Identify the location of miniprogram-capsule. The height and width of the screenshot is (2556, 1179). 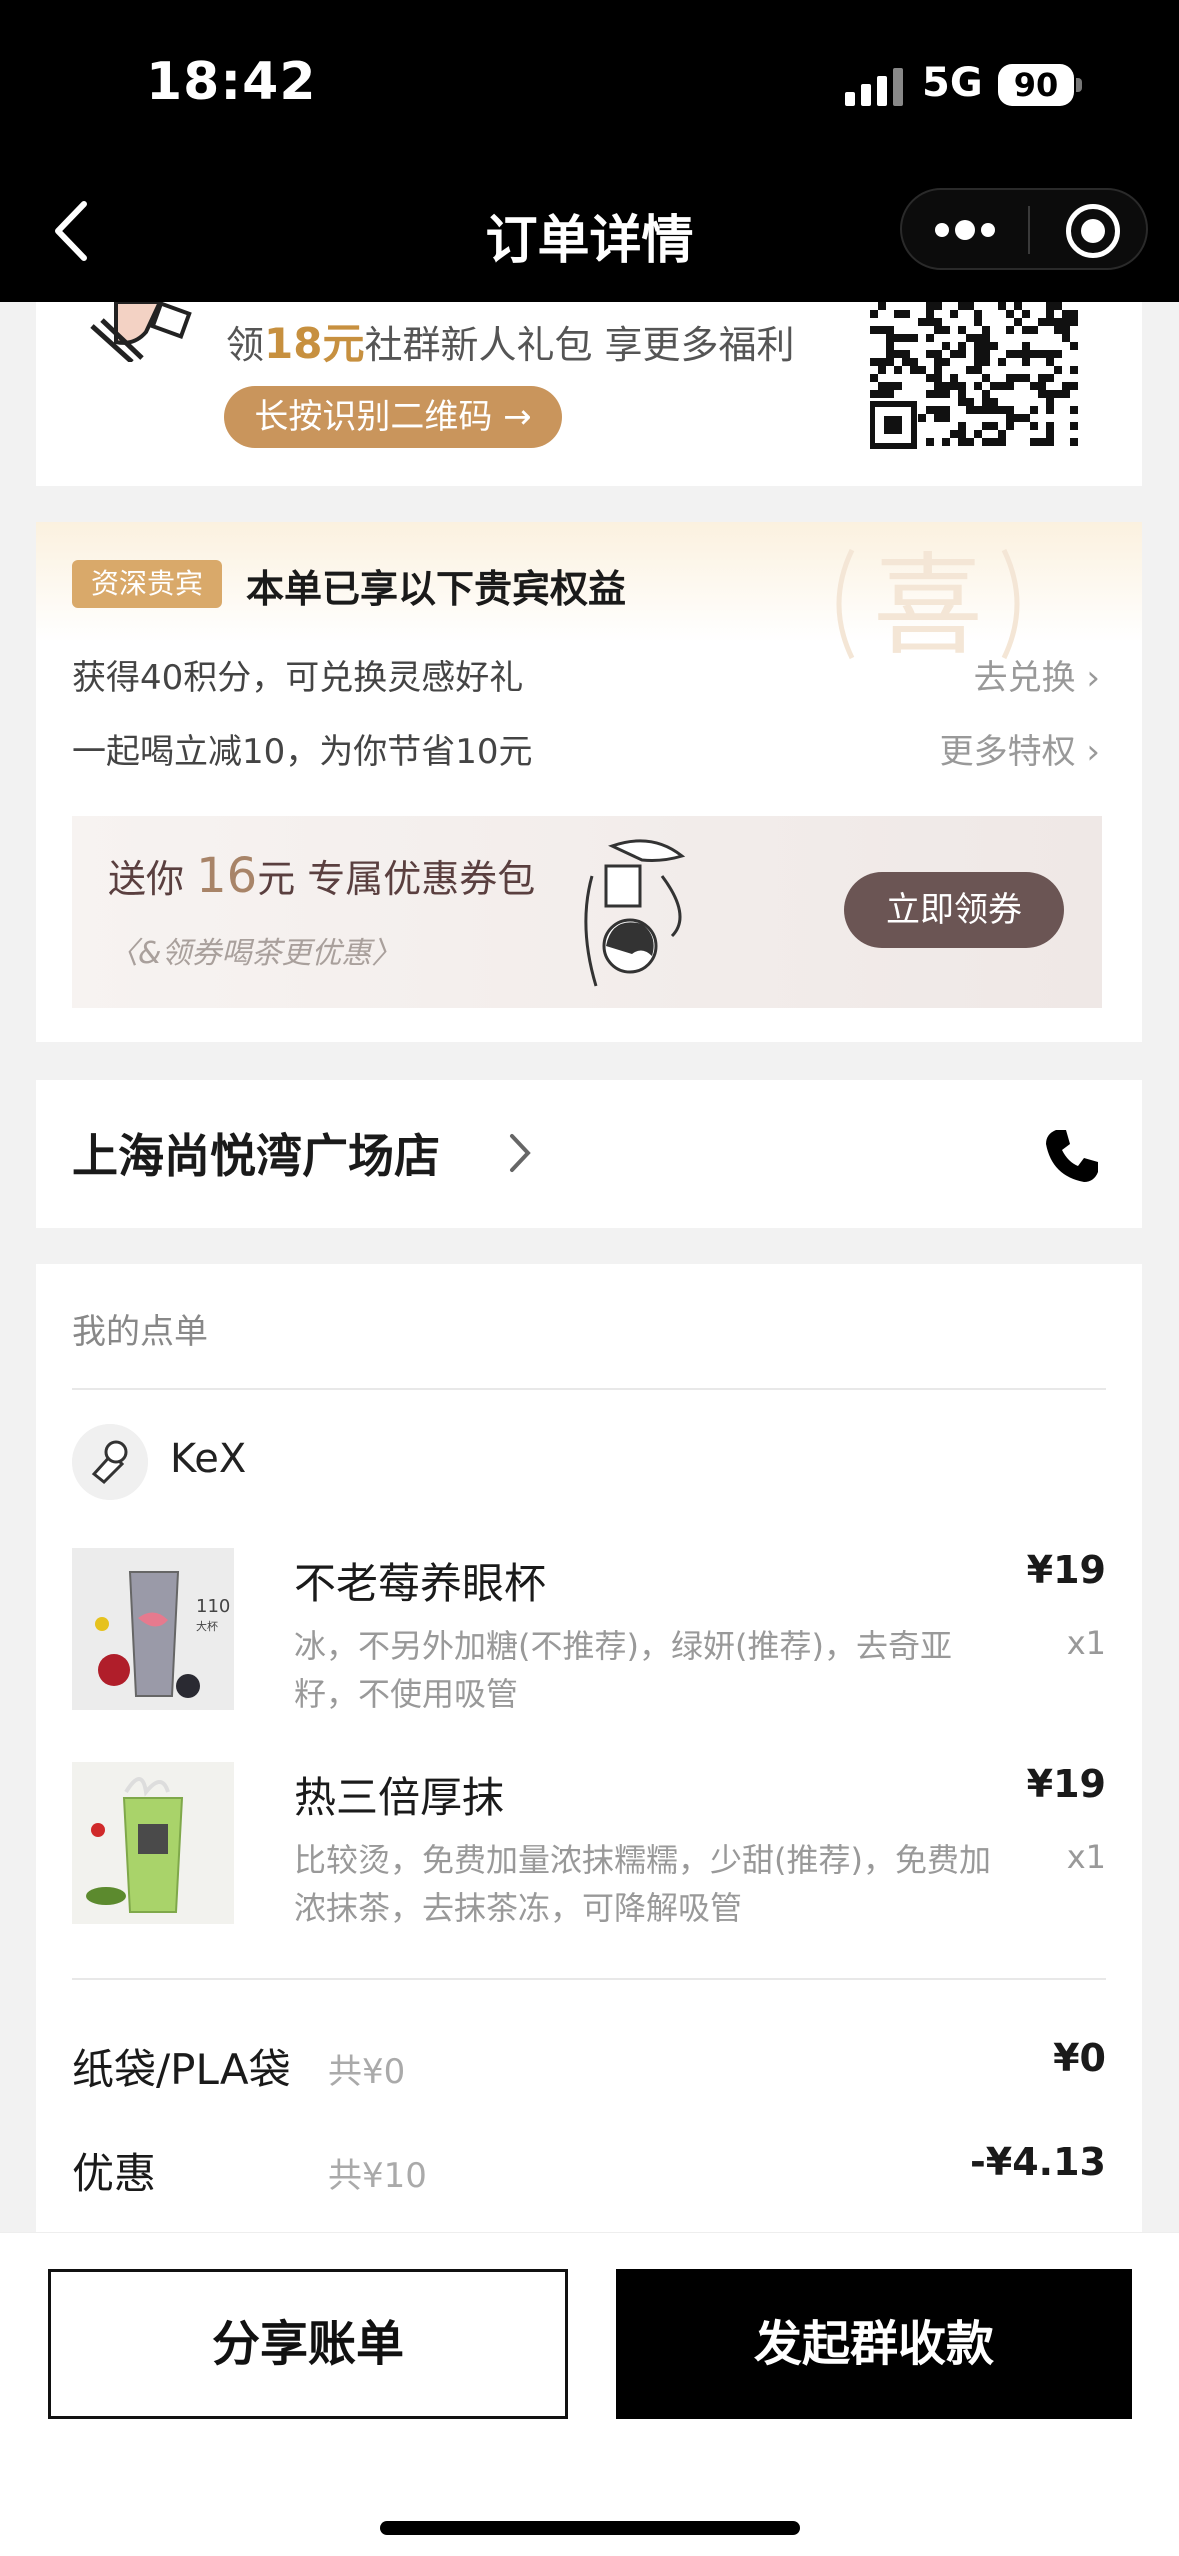
(1024, 229).